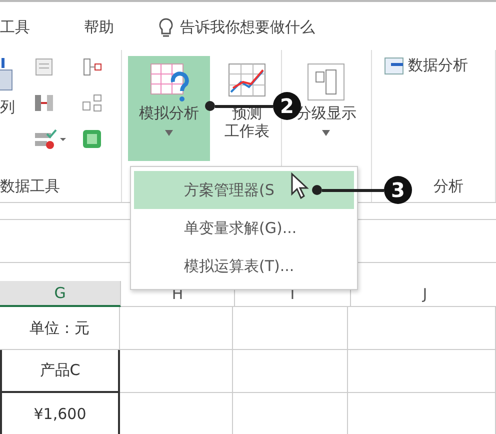  I want to click on mouse-pointer-icon, so click(300, 186).